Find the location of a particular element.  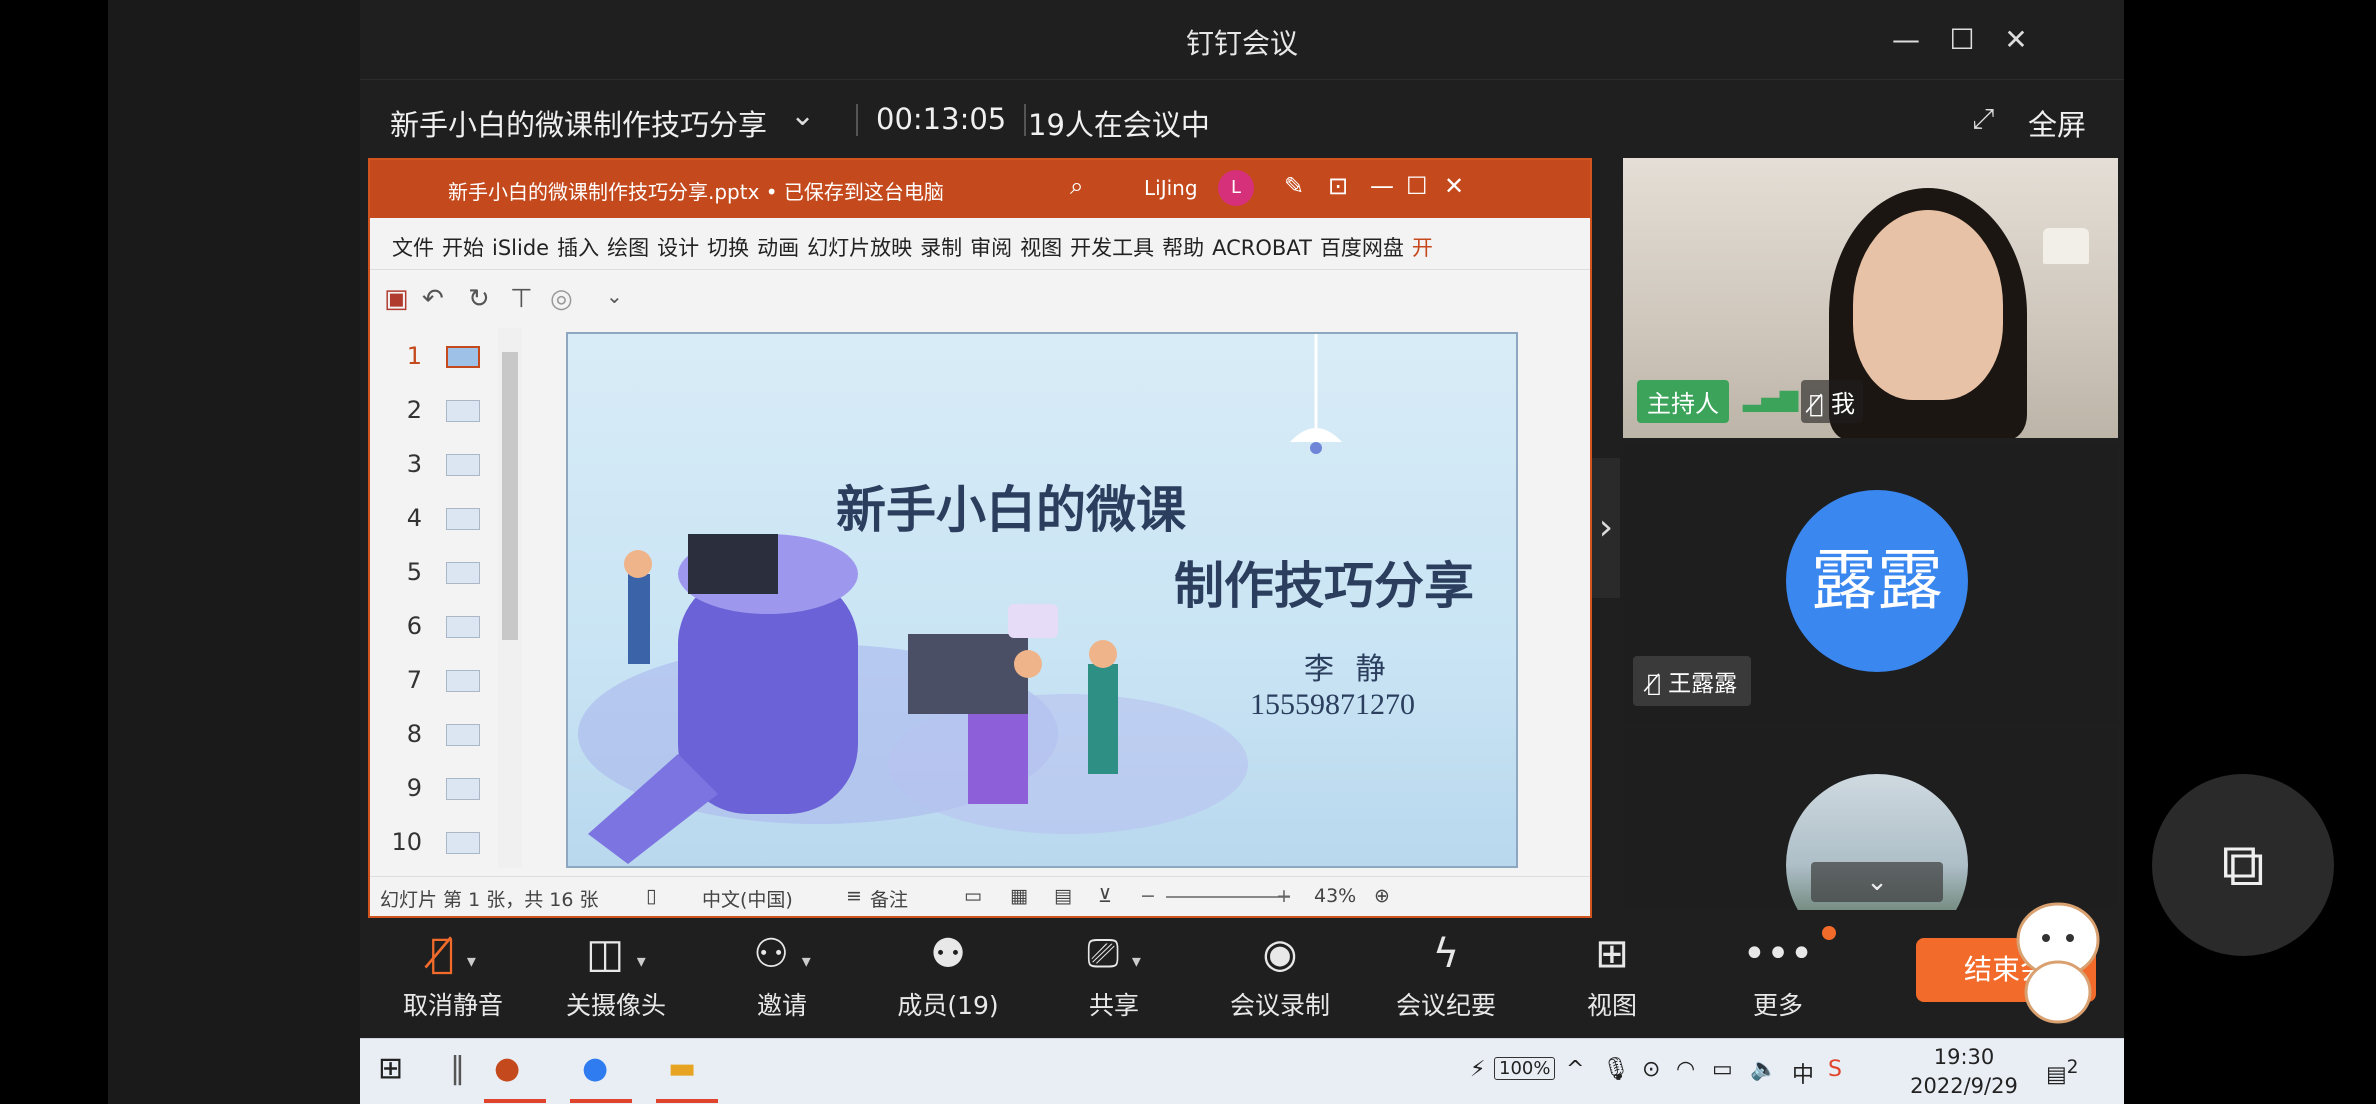

ribbon-tab: 帮助 is located at coordinates (1183, 240).